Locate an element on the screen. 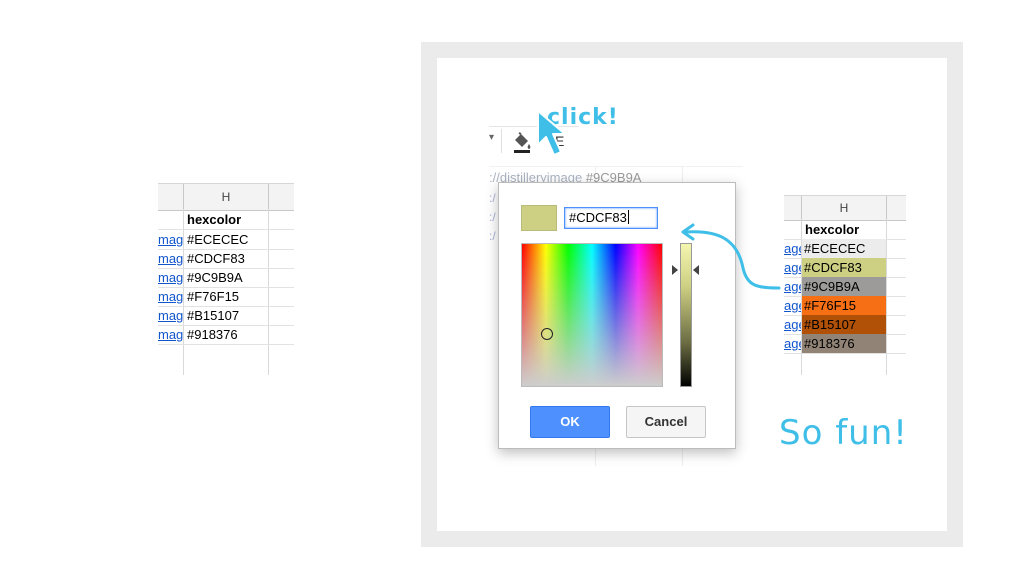 The image size is (1024, 584). hex-input: #CDCF83 is located at coordinates (611, 218).